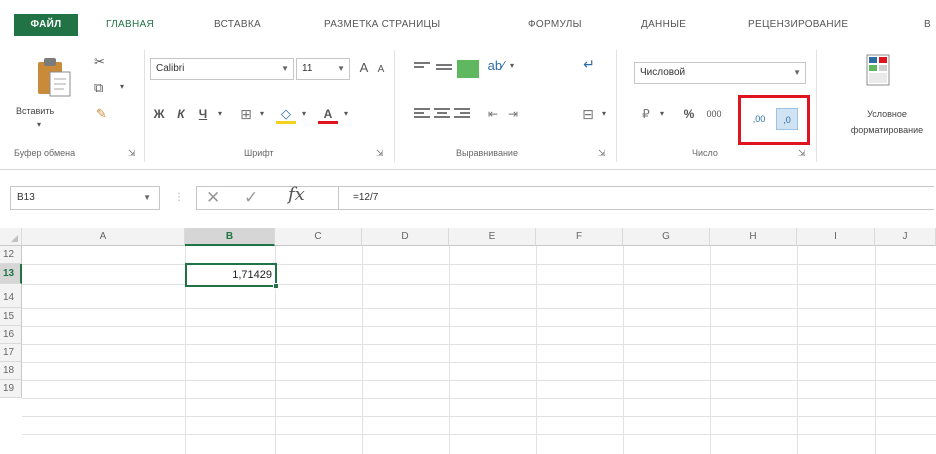  Describe the element at coordinates (927, 25) in the screenshot. I see `tab-view: В` at that location.